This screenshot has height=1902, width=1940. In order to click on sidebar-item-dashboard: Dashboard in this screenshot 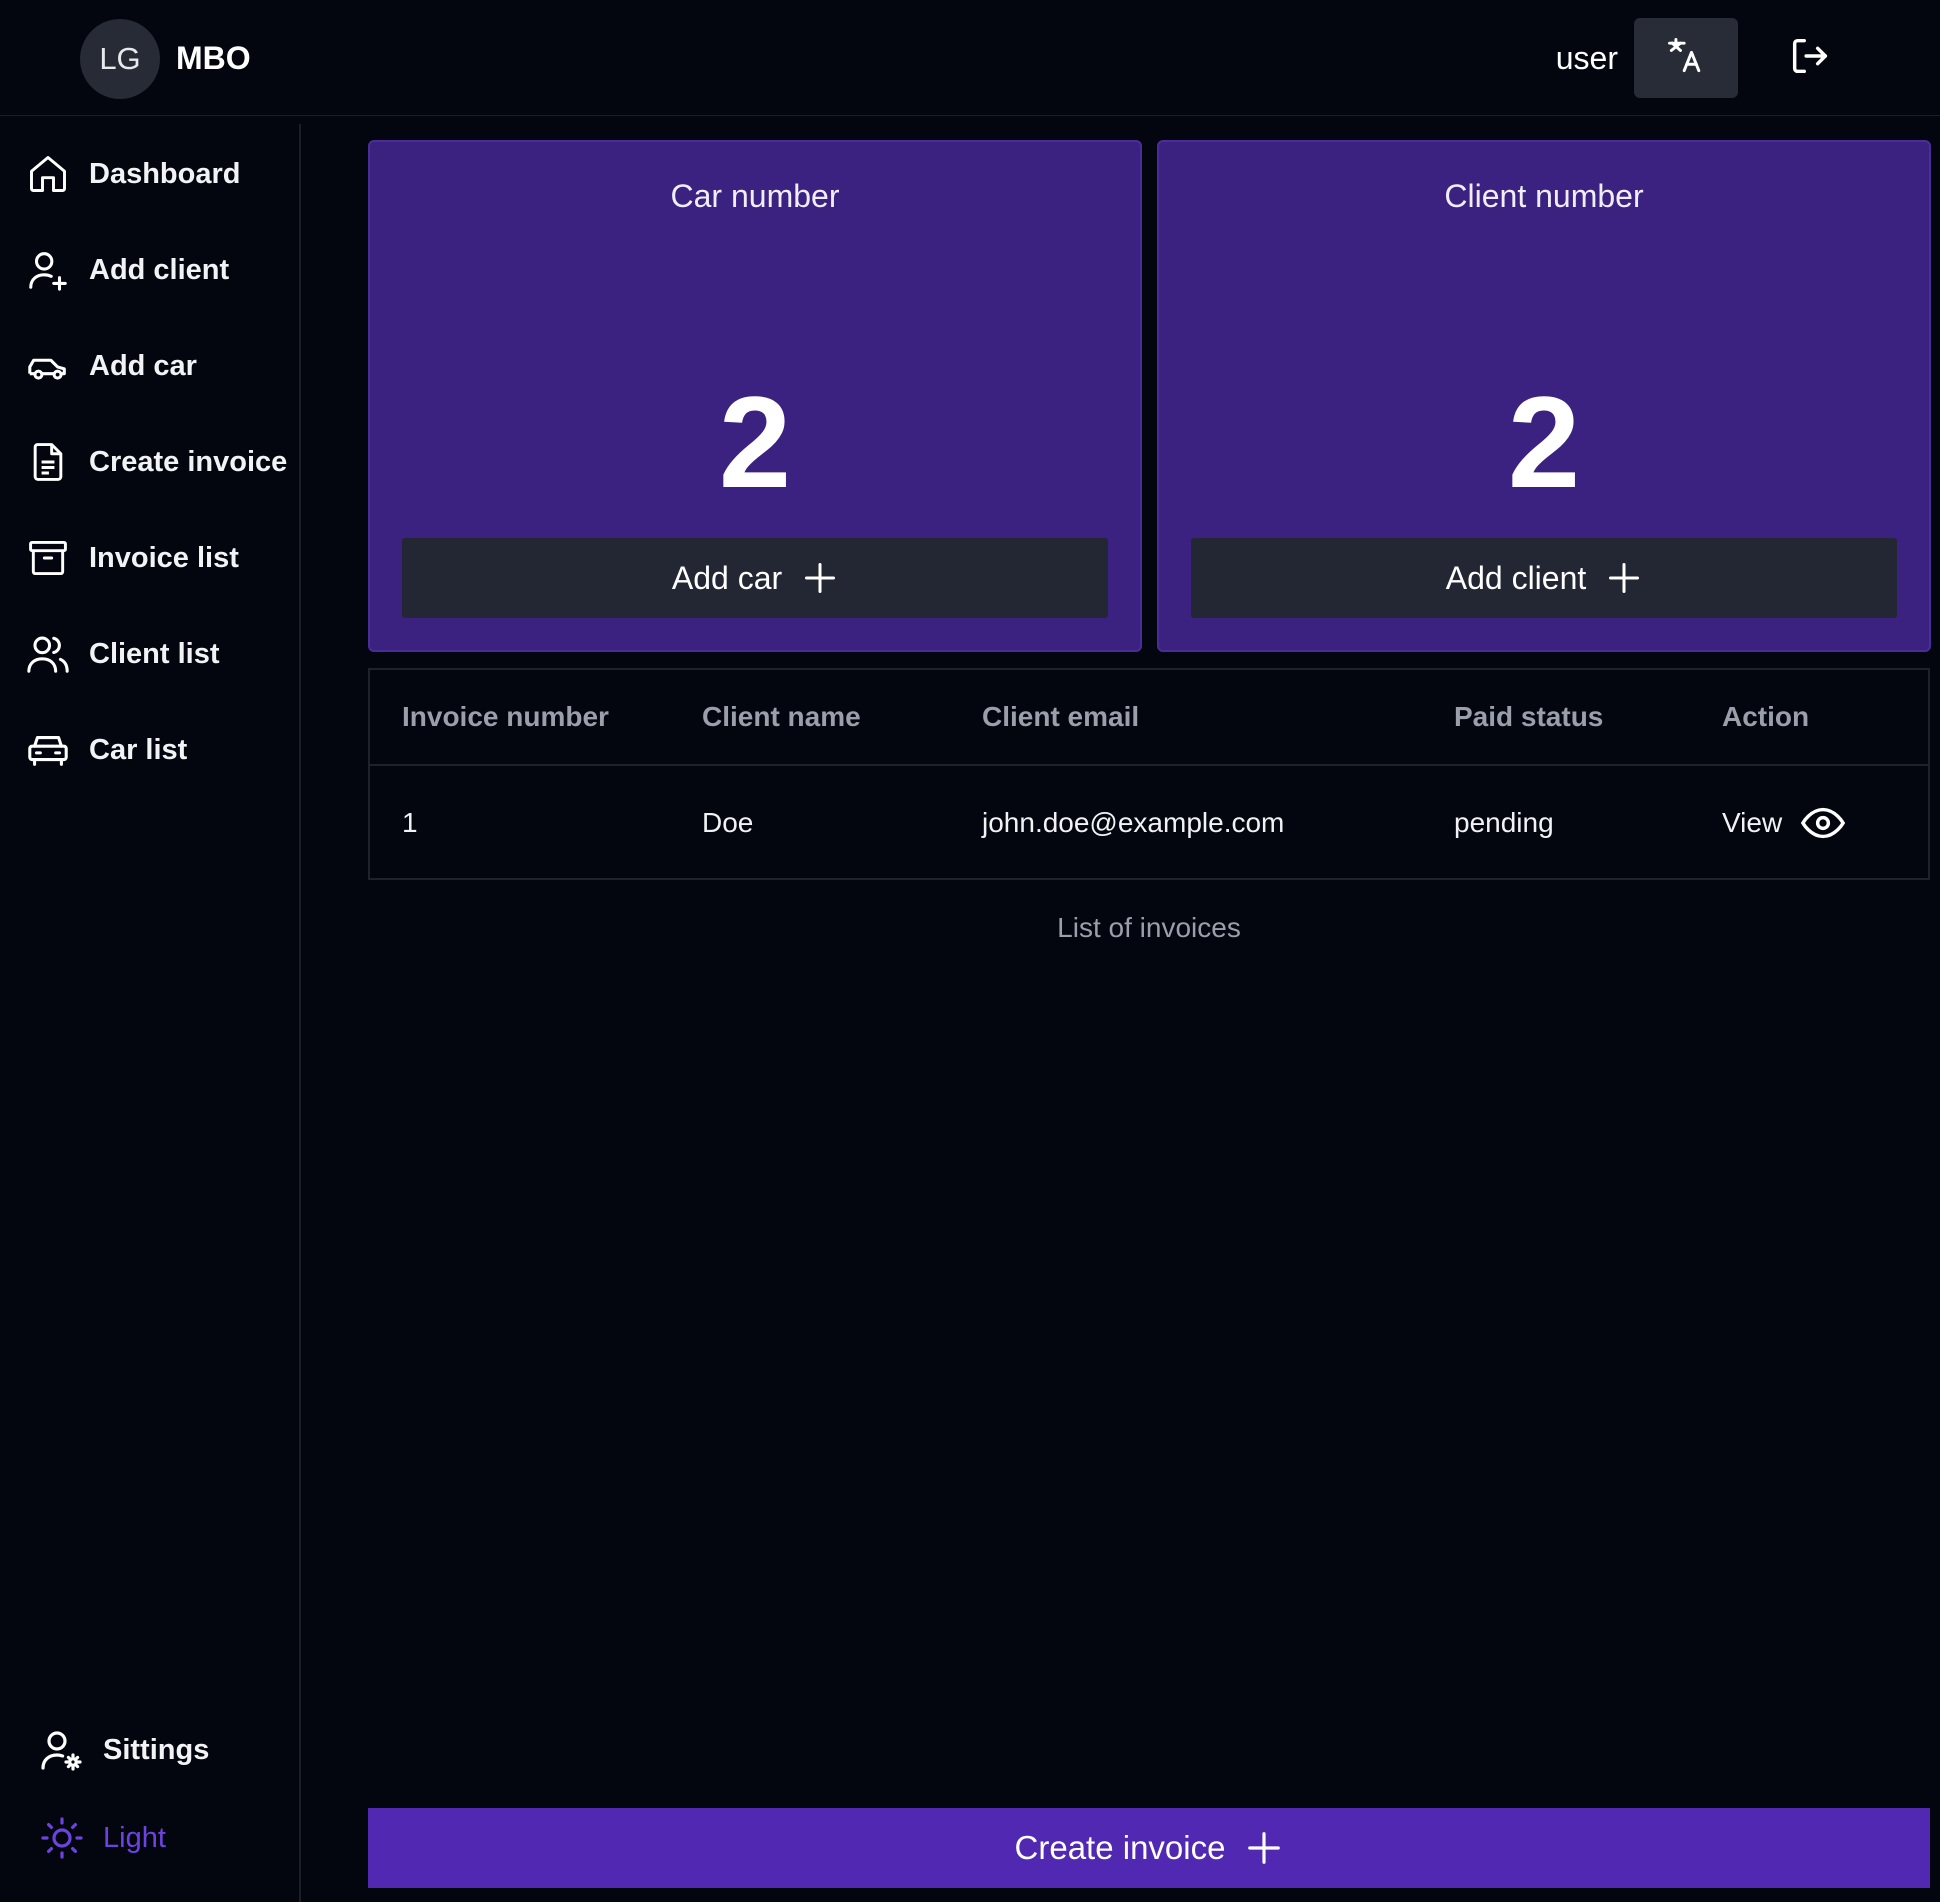, I will do `click(132, 174)`.